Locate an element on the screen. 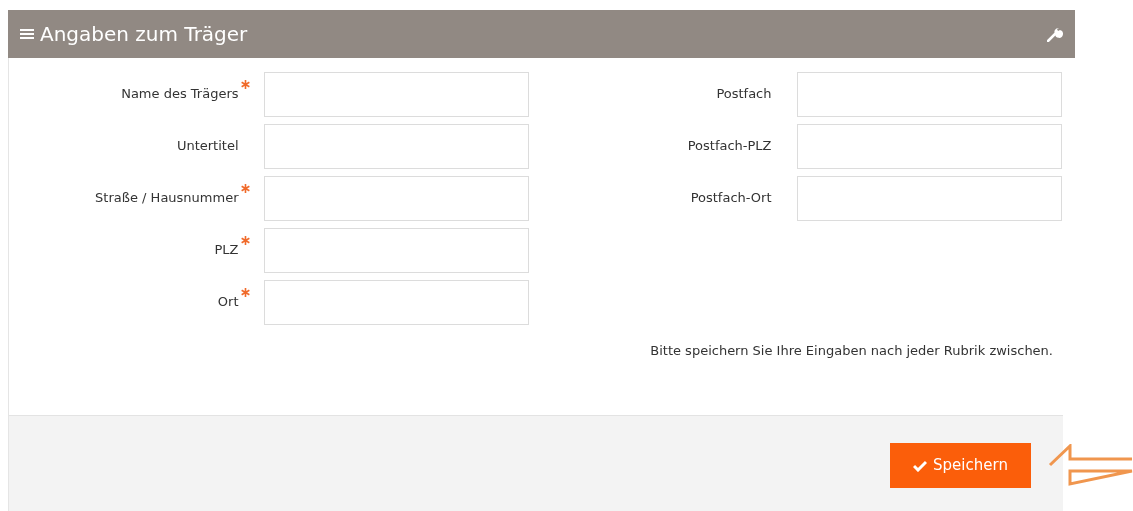  field-label: Name des Trägers is located at coordinates (180, 94).